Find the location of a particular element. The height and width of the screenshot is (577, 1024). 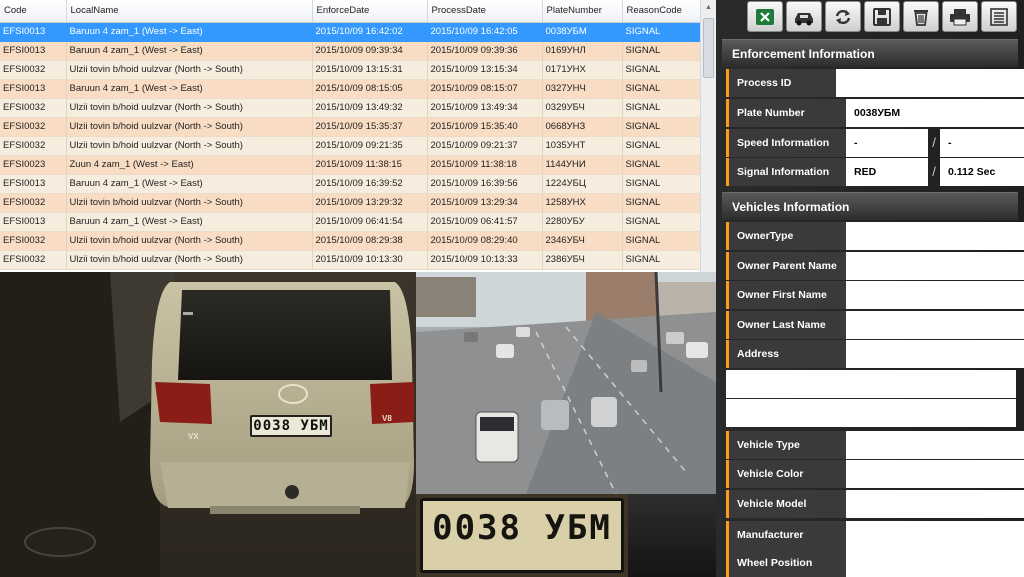

plate-crop-text: 0038 УБМ is located at coordinates (522, 528).